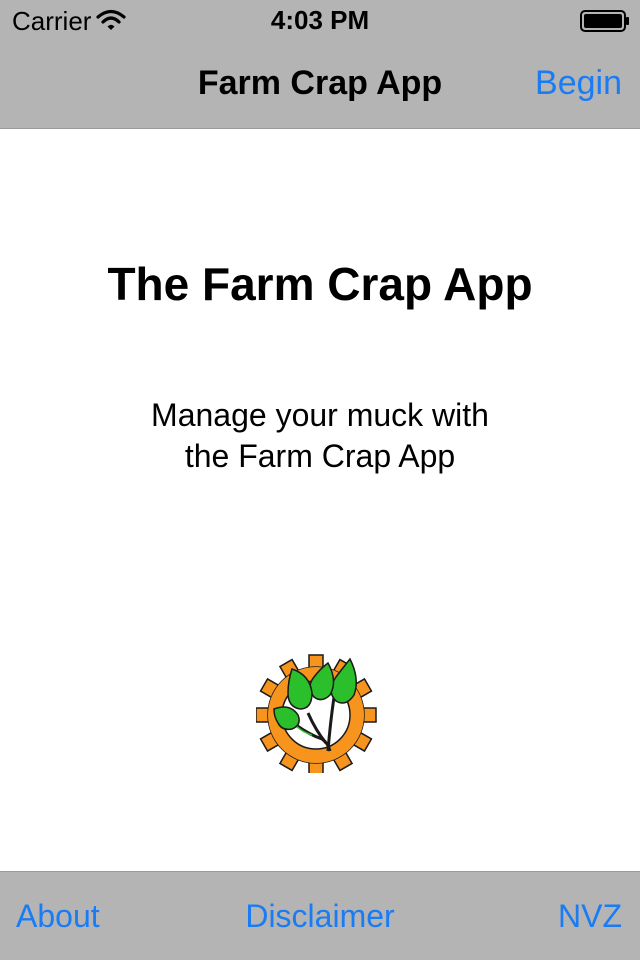  I want to click on status-bar: Carrier 4:03 PM, so click(320, 20).